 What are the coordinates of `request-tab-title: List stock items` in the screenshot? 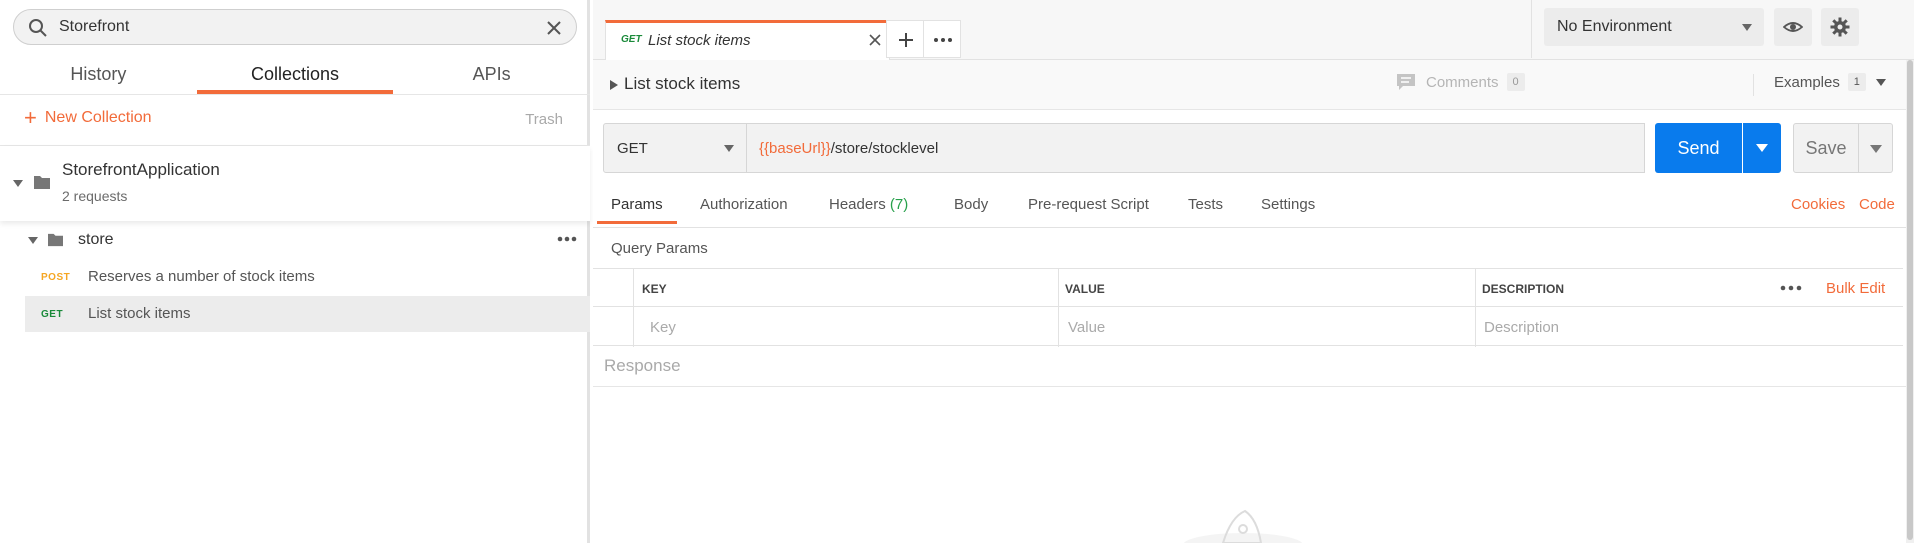 It's located at (699, 40).